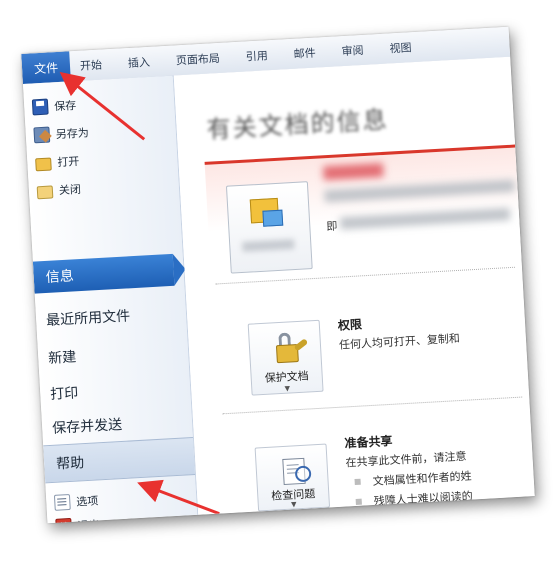  I want to click on arrow-to-options, so click(178, 497).